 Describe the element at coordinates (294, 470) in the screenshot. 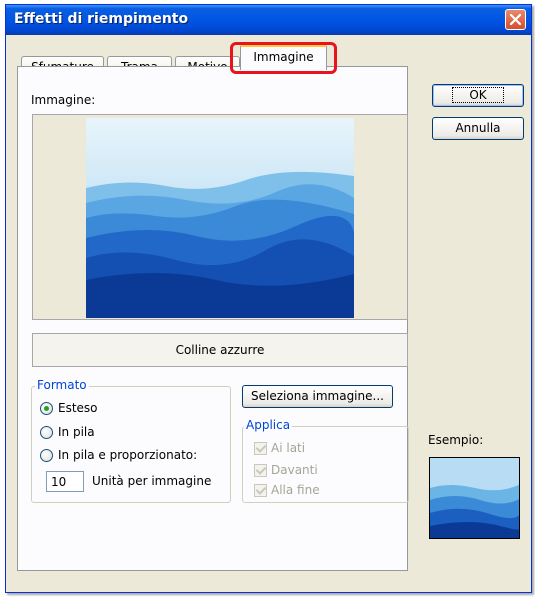

I see `check-davanti-label: Davanti` at that location.